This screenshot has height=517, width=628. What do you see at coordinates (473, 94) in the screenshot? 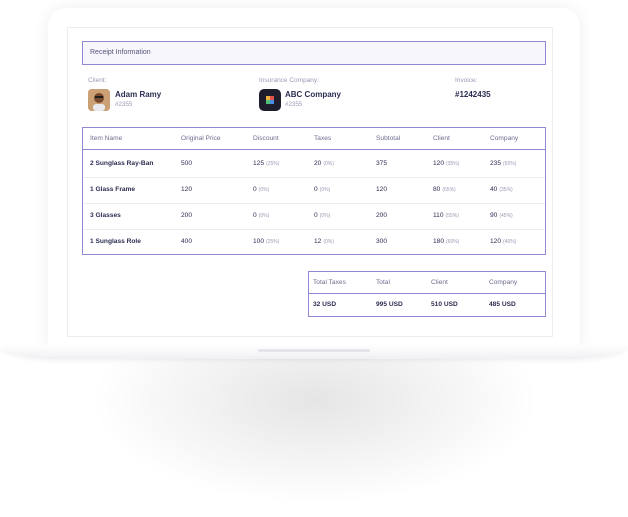
I see `invoice-number: #1242435` at bounding box center [473, 94].